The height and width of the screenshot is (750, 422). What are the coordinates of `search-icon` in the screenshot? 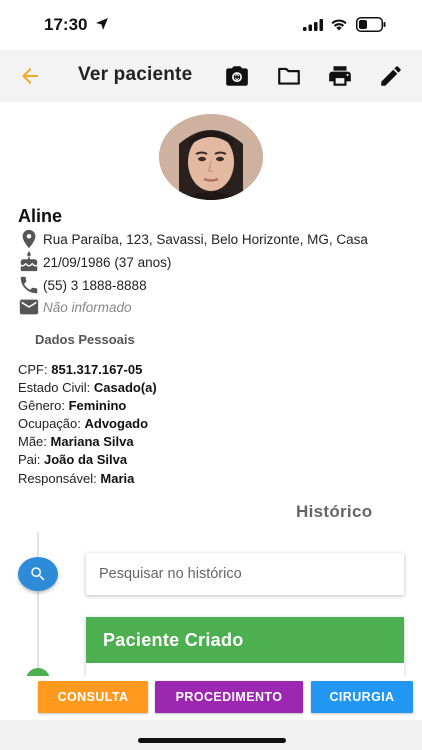 It's located at (38, 574).